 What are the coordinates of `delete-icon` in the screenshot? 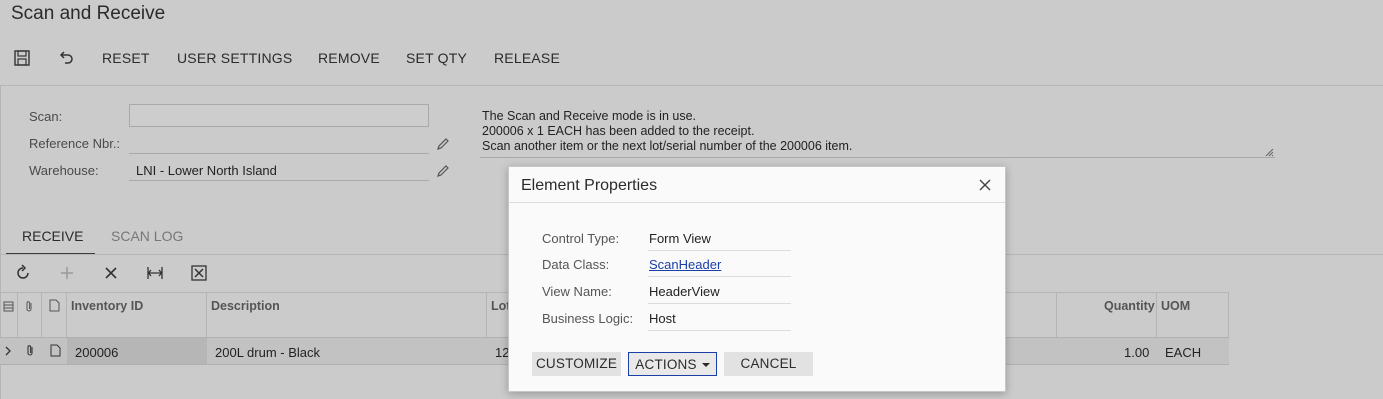 It's located at (111, 273).